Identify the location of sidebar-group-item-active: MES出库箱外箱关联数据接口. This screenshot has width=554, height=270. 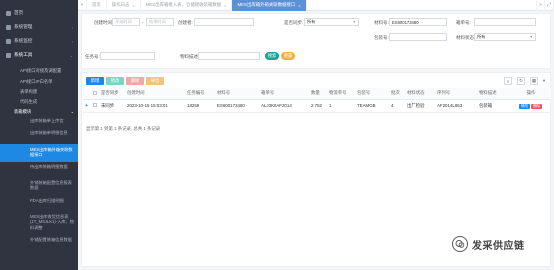
(39, 153).